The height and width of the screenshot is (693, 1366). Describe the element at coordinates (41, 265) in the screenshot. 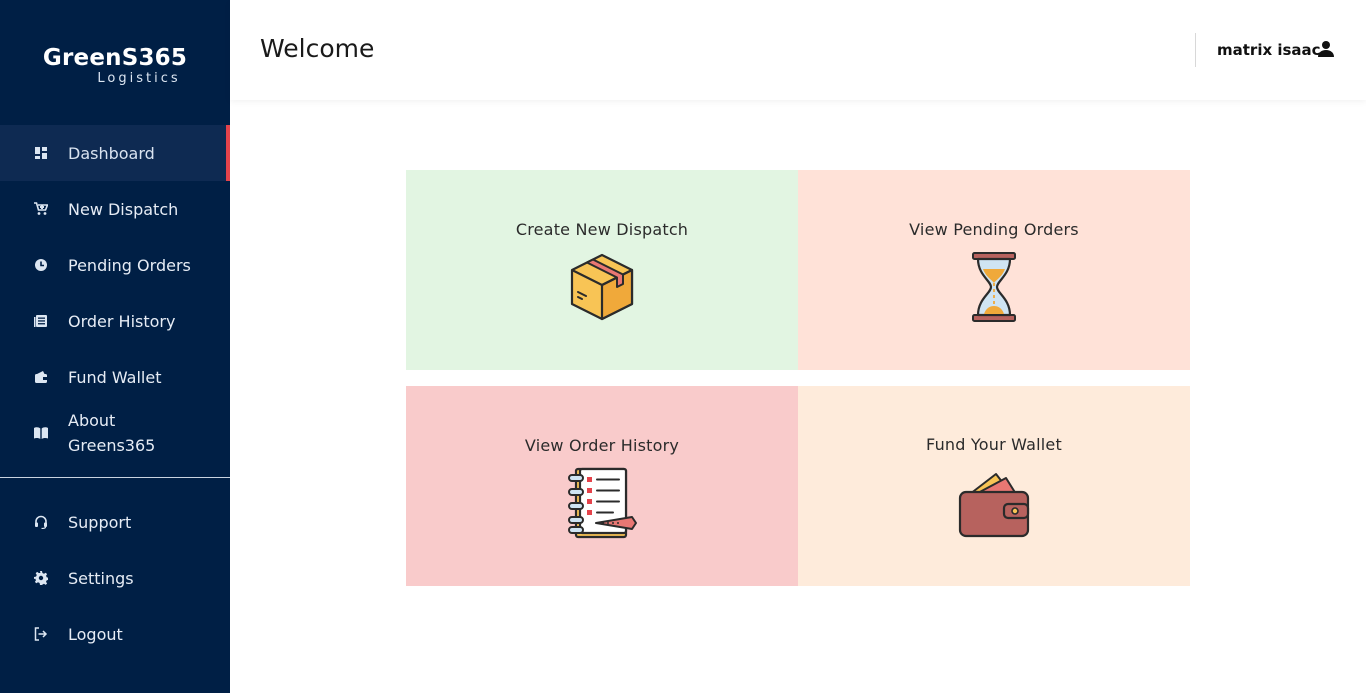

I see `clock-icon` at that location.